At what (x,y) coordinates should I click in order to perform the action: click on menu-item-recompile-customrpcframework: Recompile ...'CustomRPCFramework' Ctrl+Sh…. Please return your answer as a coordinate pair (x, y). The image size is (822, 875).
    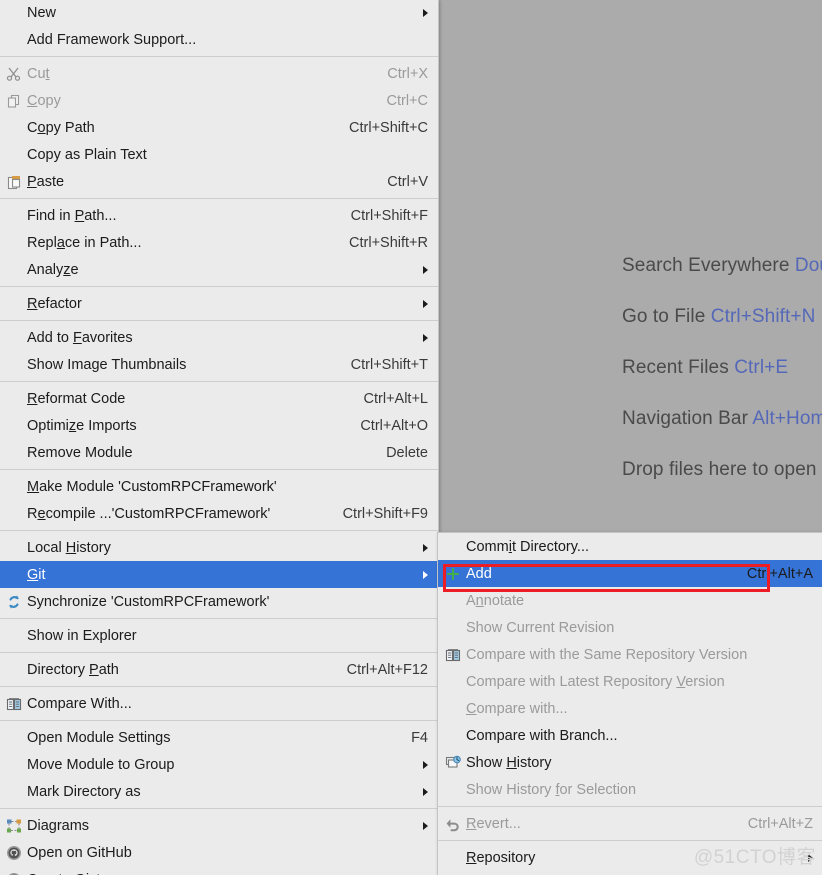
    Looking at the image, I should click on (219, 513).